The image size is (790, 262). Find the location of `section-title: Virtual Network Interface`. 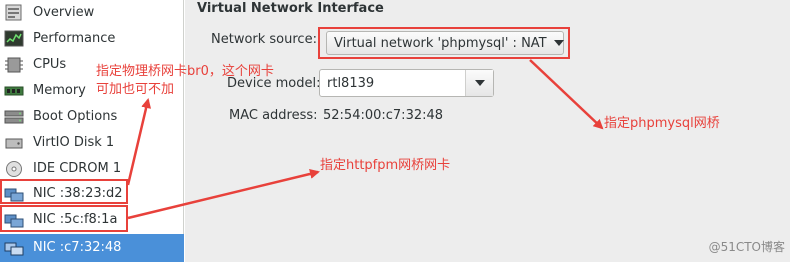

section-title: Virtual Network Interface is located at coordinates (290, 8).